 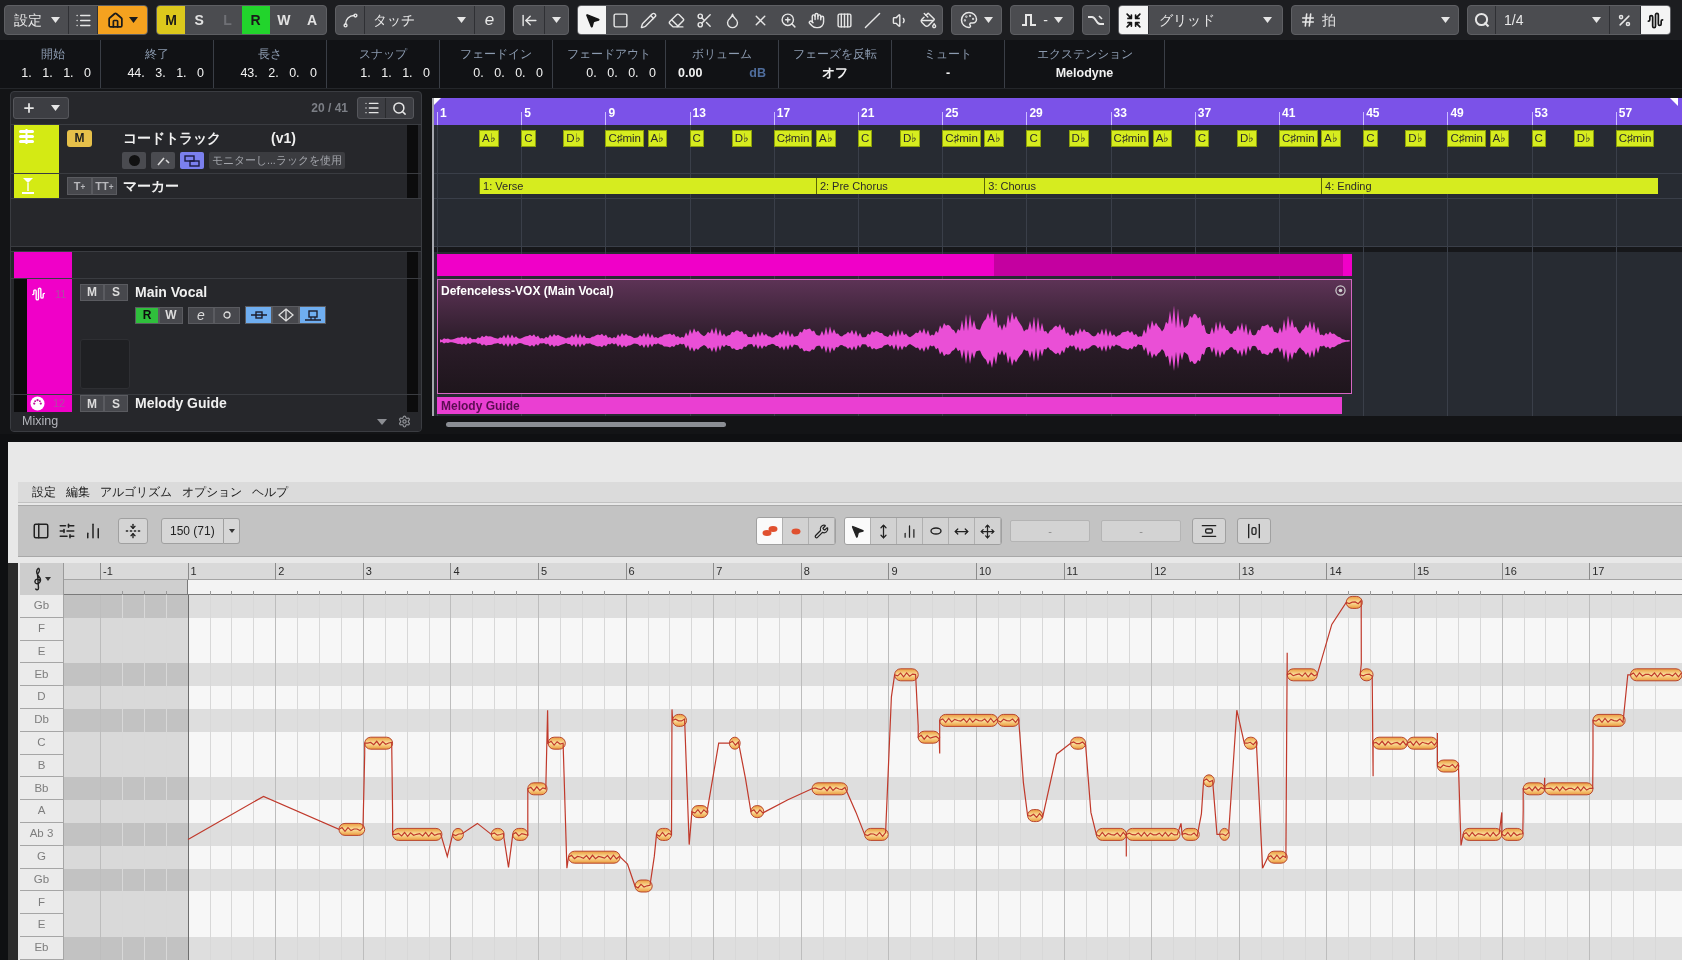 I want to click on snap-type-dropdown: グリッド, so click(x=1215, y=20).